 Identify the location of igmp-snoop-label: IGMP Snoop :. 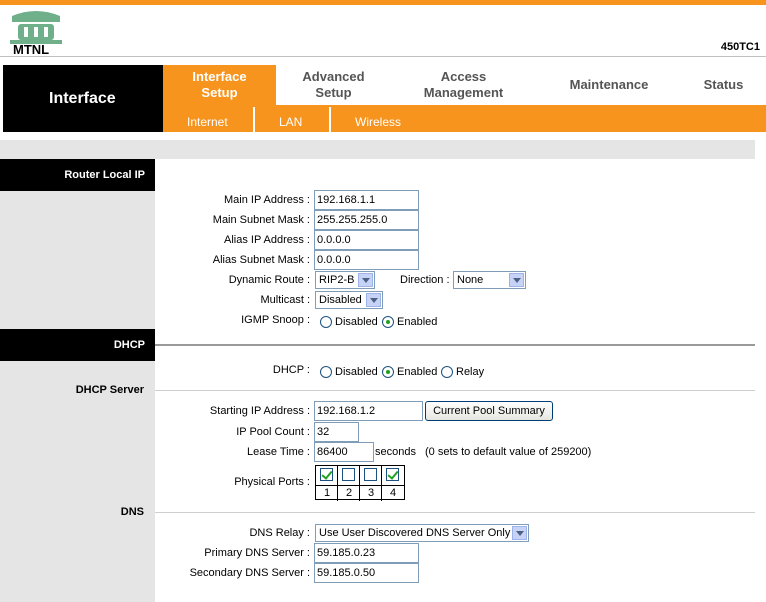
(275, 320).